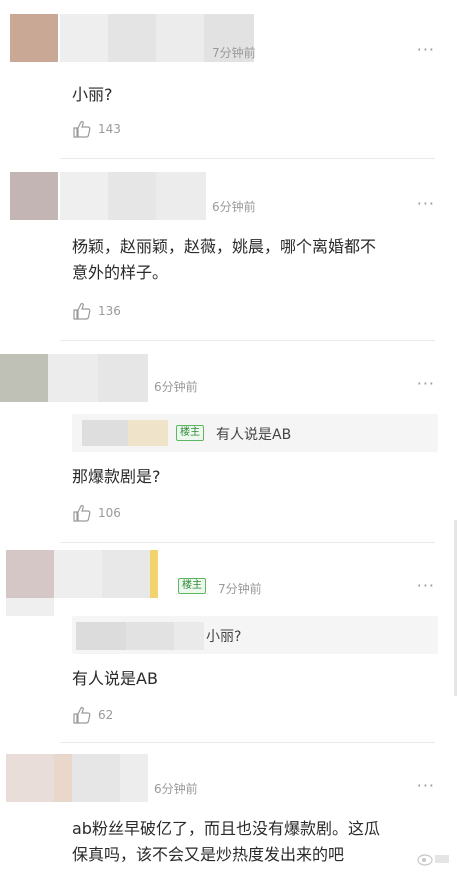  Describe the element at coordinates (120, 272) in the screenshot. I see `comment-text-line: 意外的样子。` at that location.